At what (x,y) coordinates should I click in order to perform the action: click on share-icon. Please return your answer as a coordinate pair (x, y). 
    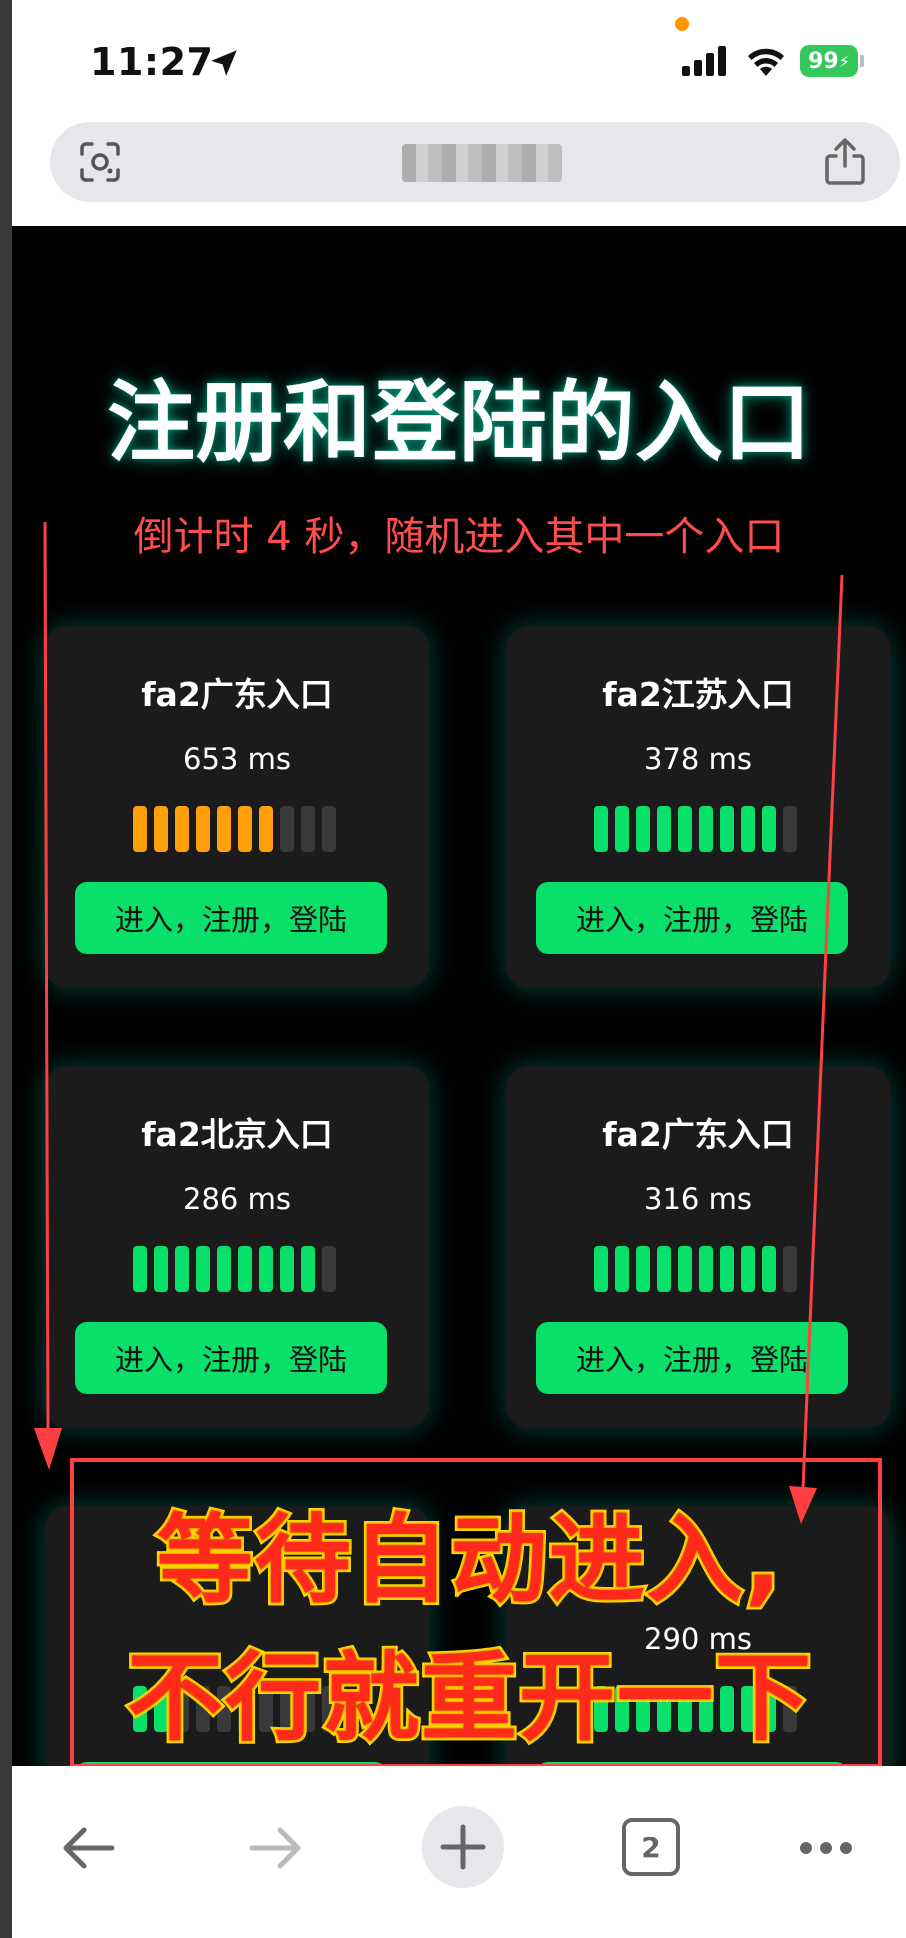
    Looking at the image, I should click on (845, 161).